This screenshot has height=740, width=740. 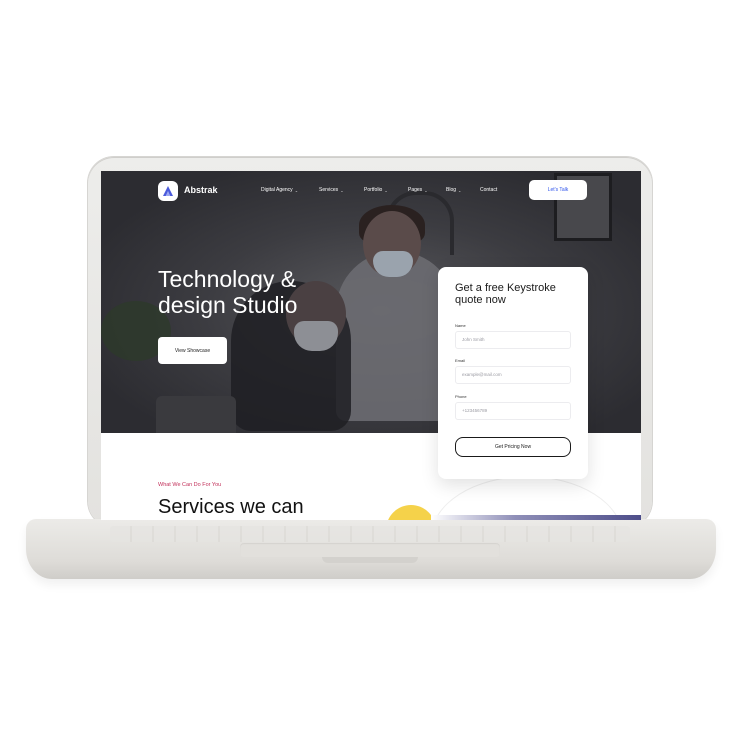 I want to click on abstrak-logo-icon, so click(x=168, y=191).